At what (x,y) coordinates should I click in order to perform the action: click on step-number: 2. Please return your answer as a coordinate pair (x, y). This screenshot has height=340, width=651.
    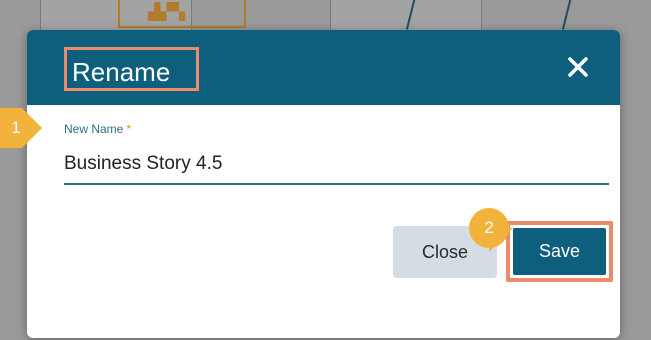
    Looking at the image, I should click on (489, 227).